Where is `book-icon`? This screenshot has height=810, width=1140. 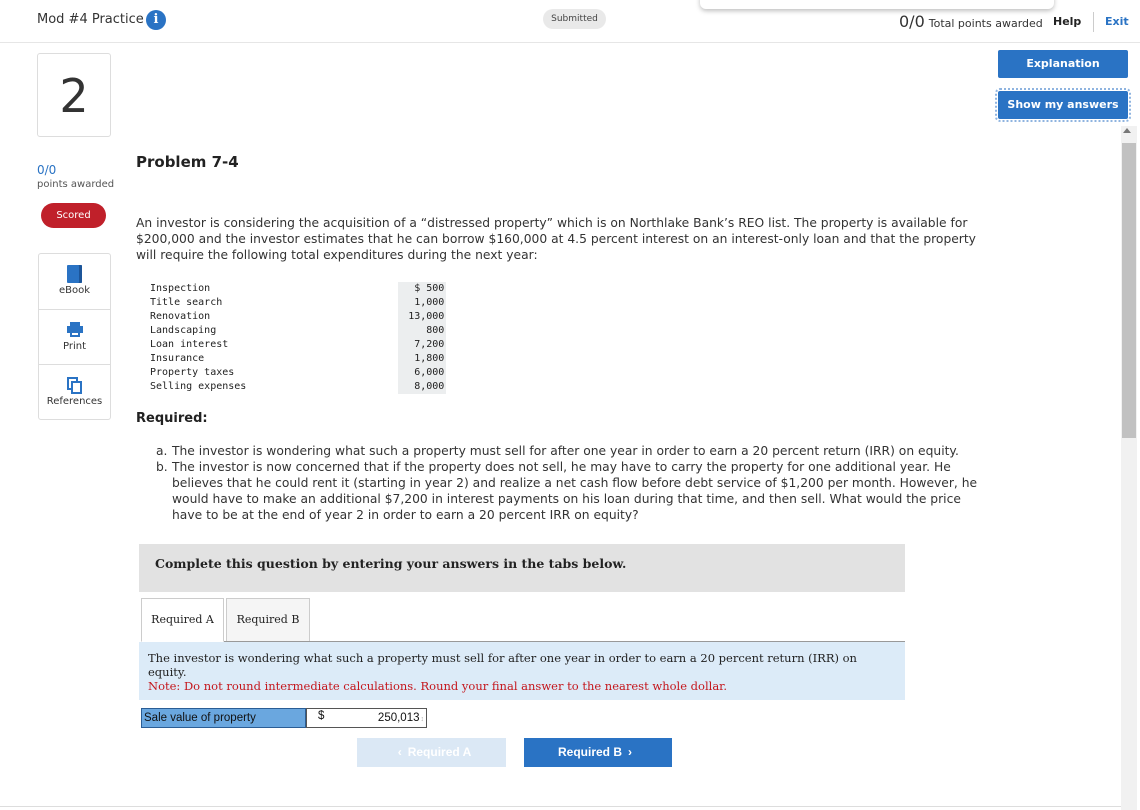 book-icon is located at coordinates (74, 274).